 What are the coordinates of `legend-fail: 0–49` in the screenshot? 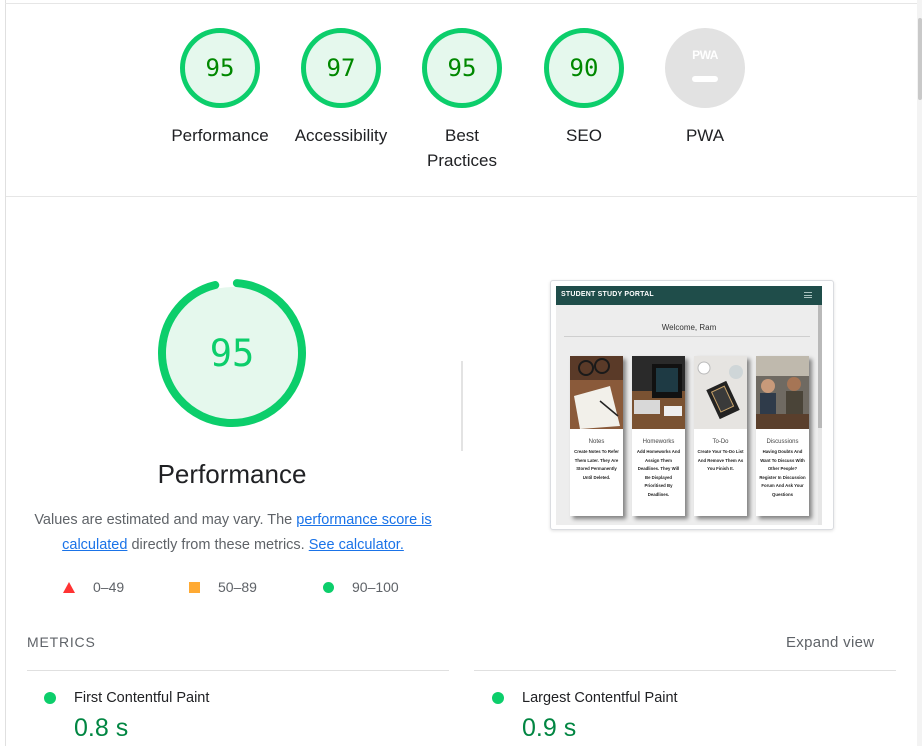 It's located at (93, 587).